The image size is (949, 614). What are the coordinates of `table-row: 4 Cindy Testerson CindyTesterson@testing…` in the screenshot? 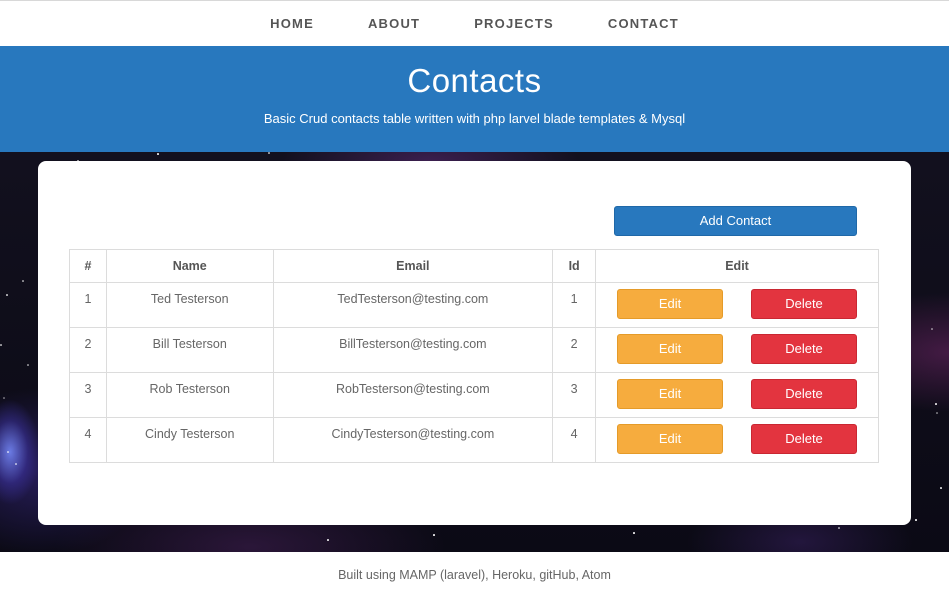 It's located at (474, 440).